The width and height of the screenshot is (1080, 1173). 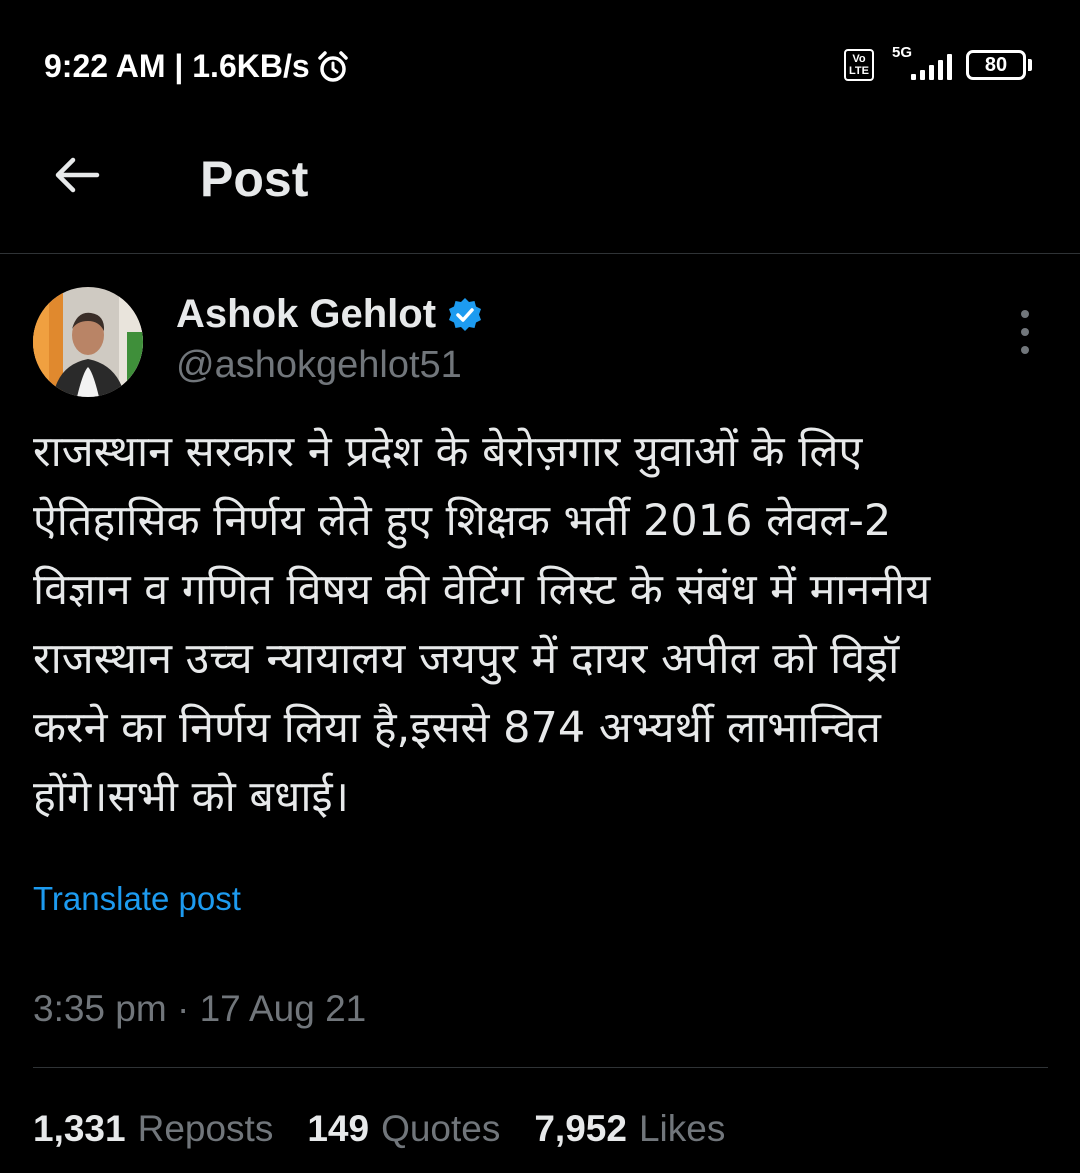 I want to click on signal-bars, so click(x=931, y=67).